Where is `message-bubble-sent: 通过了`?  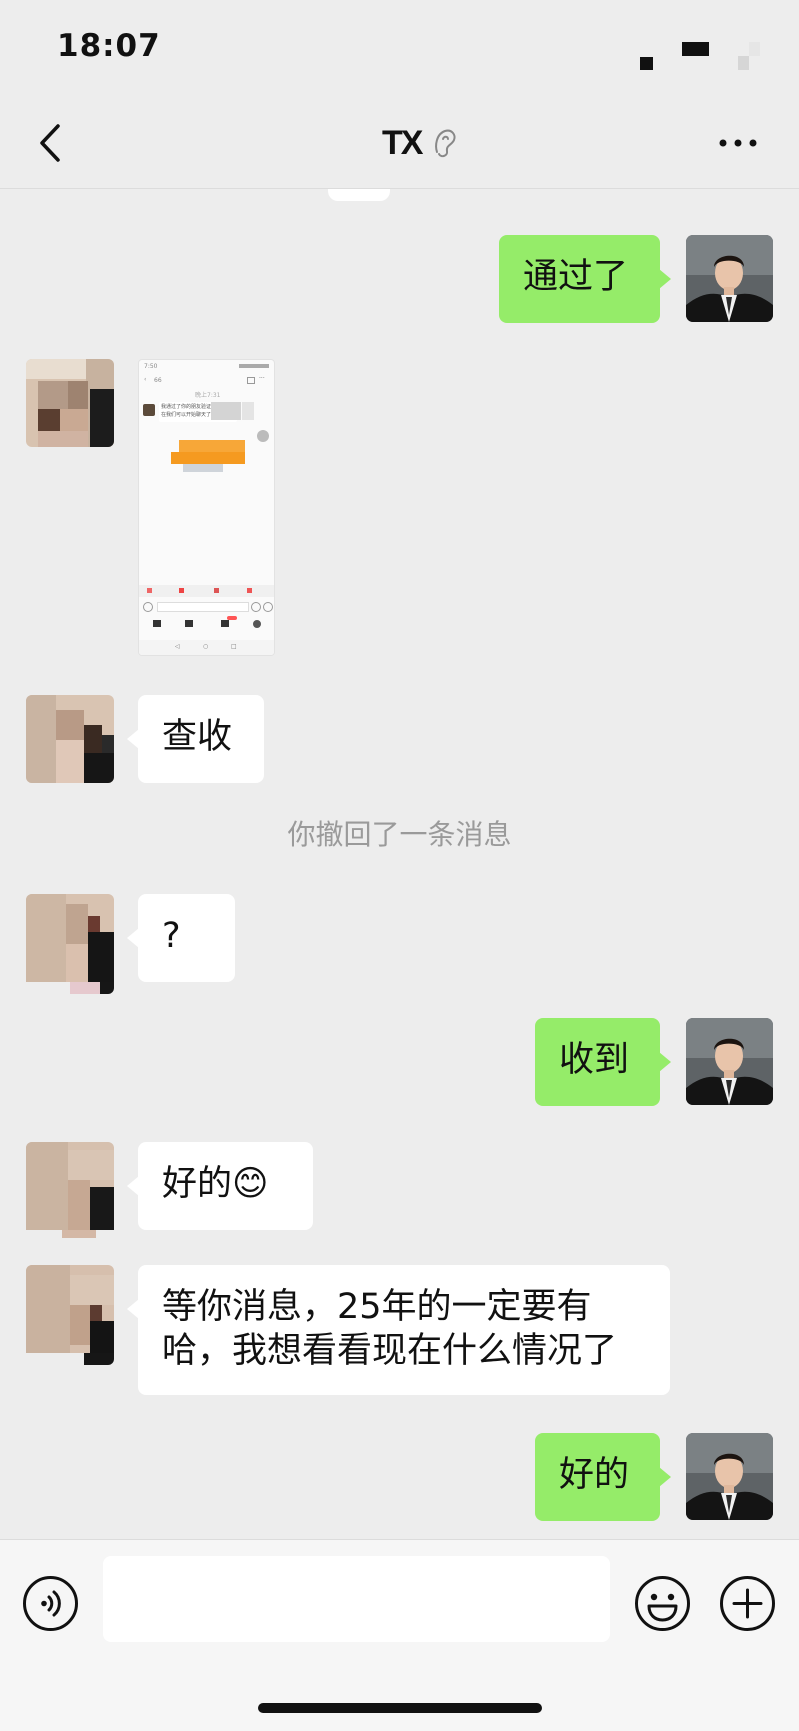 message-bubble-sent: 通过了 is located at coordinates (585, 279).